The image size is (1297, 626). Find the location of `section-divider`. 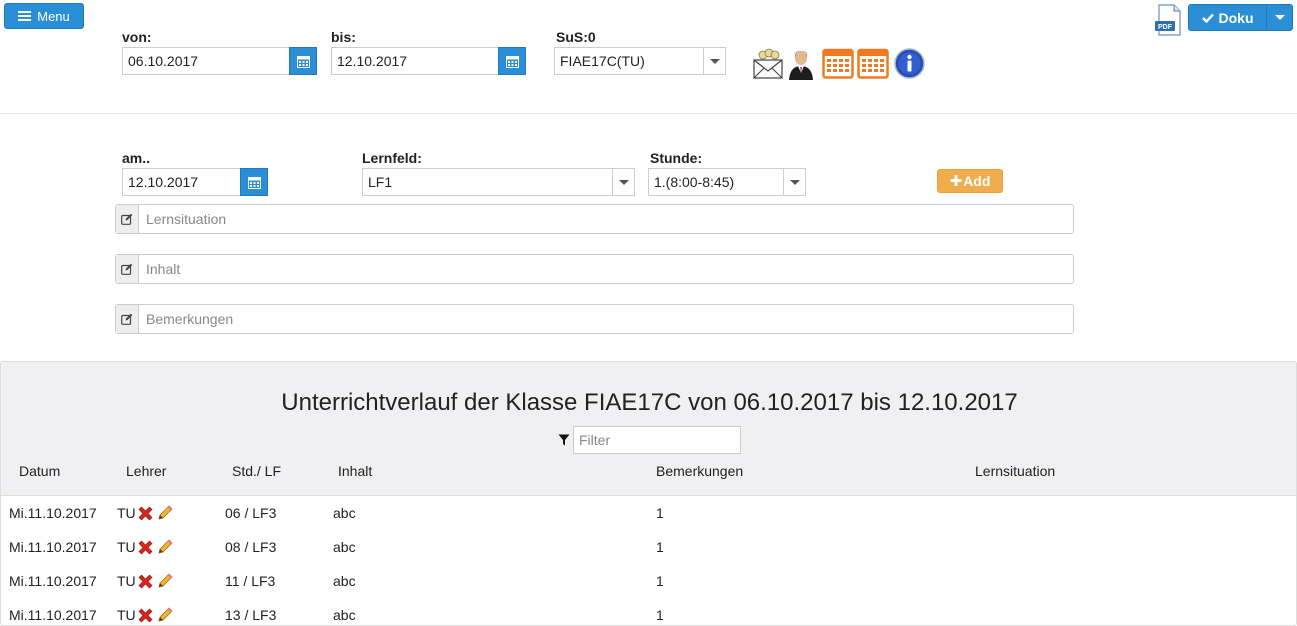

section-divider is located at coordinates (648, 113).